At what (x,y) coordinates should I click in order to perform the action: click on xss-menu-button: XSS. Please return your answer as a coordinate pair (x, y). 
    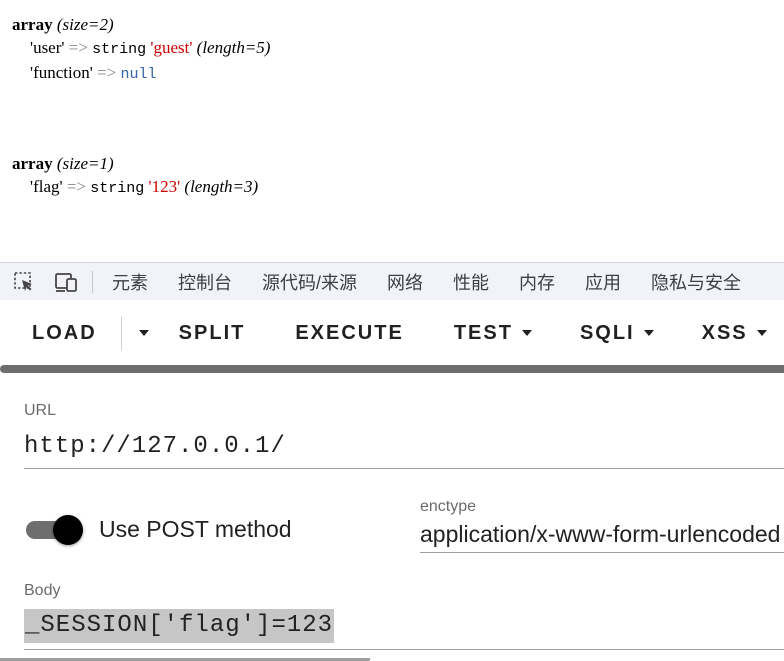
    Looking at the image, I should click on (734, 333).